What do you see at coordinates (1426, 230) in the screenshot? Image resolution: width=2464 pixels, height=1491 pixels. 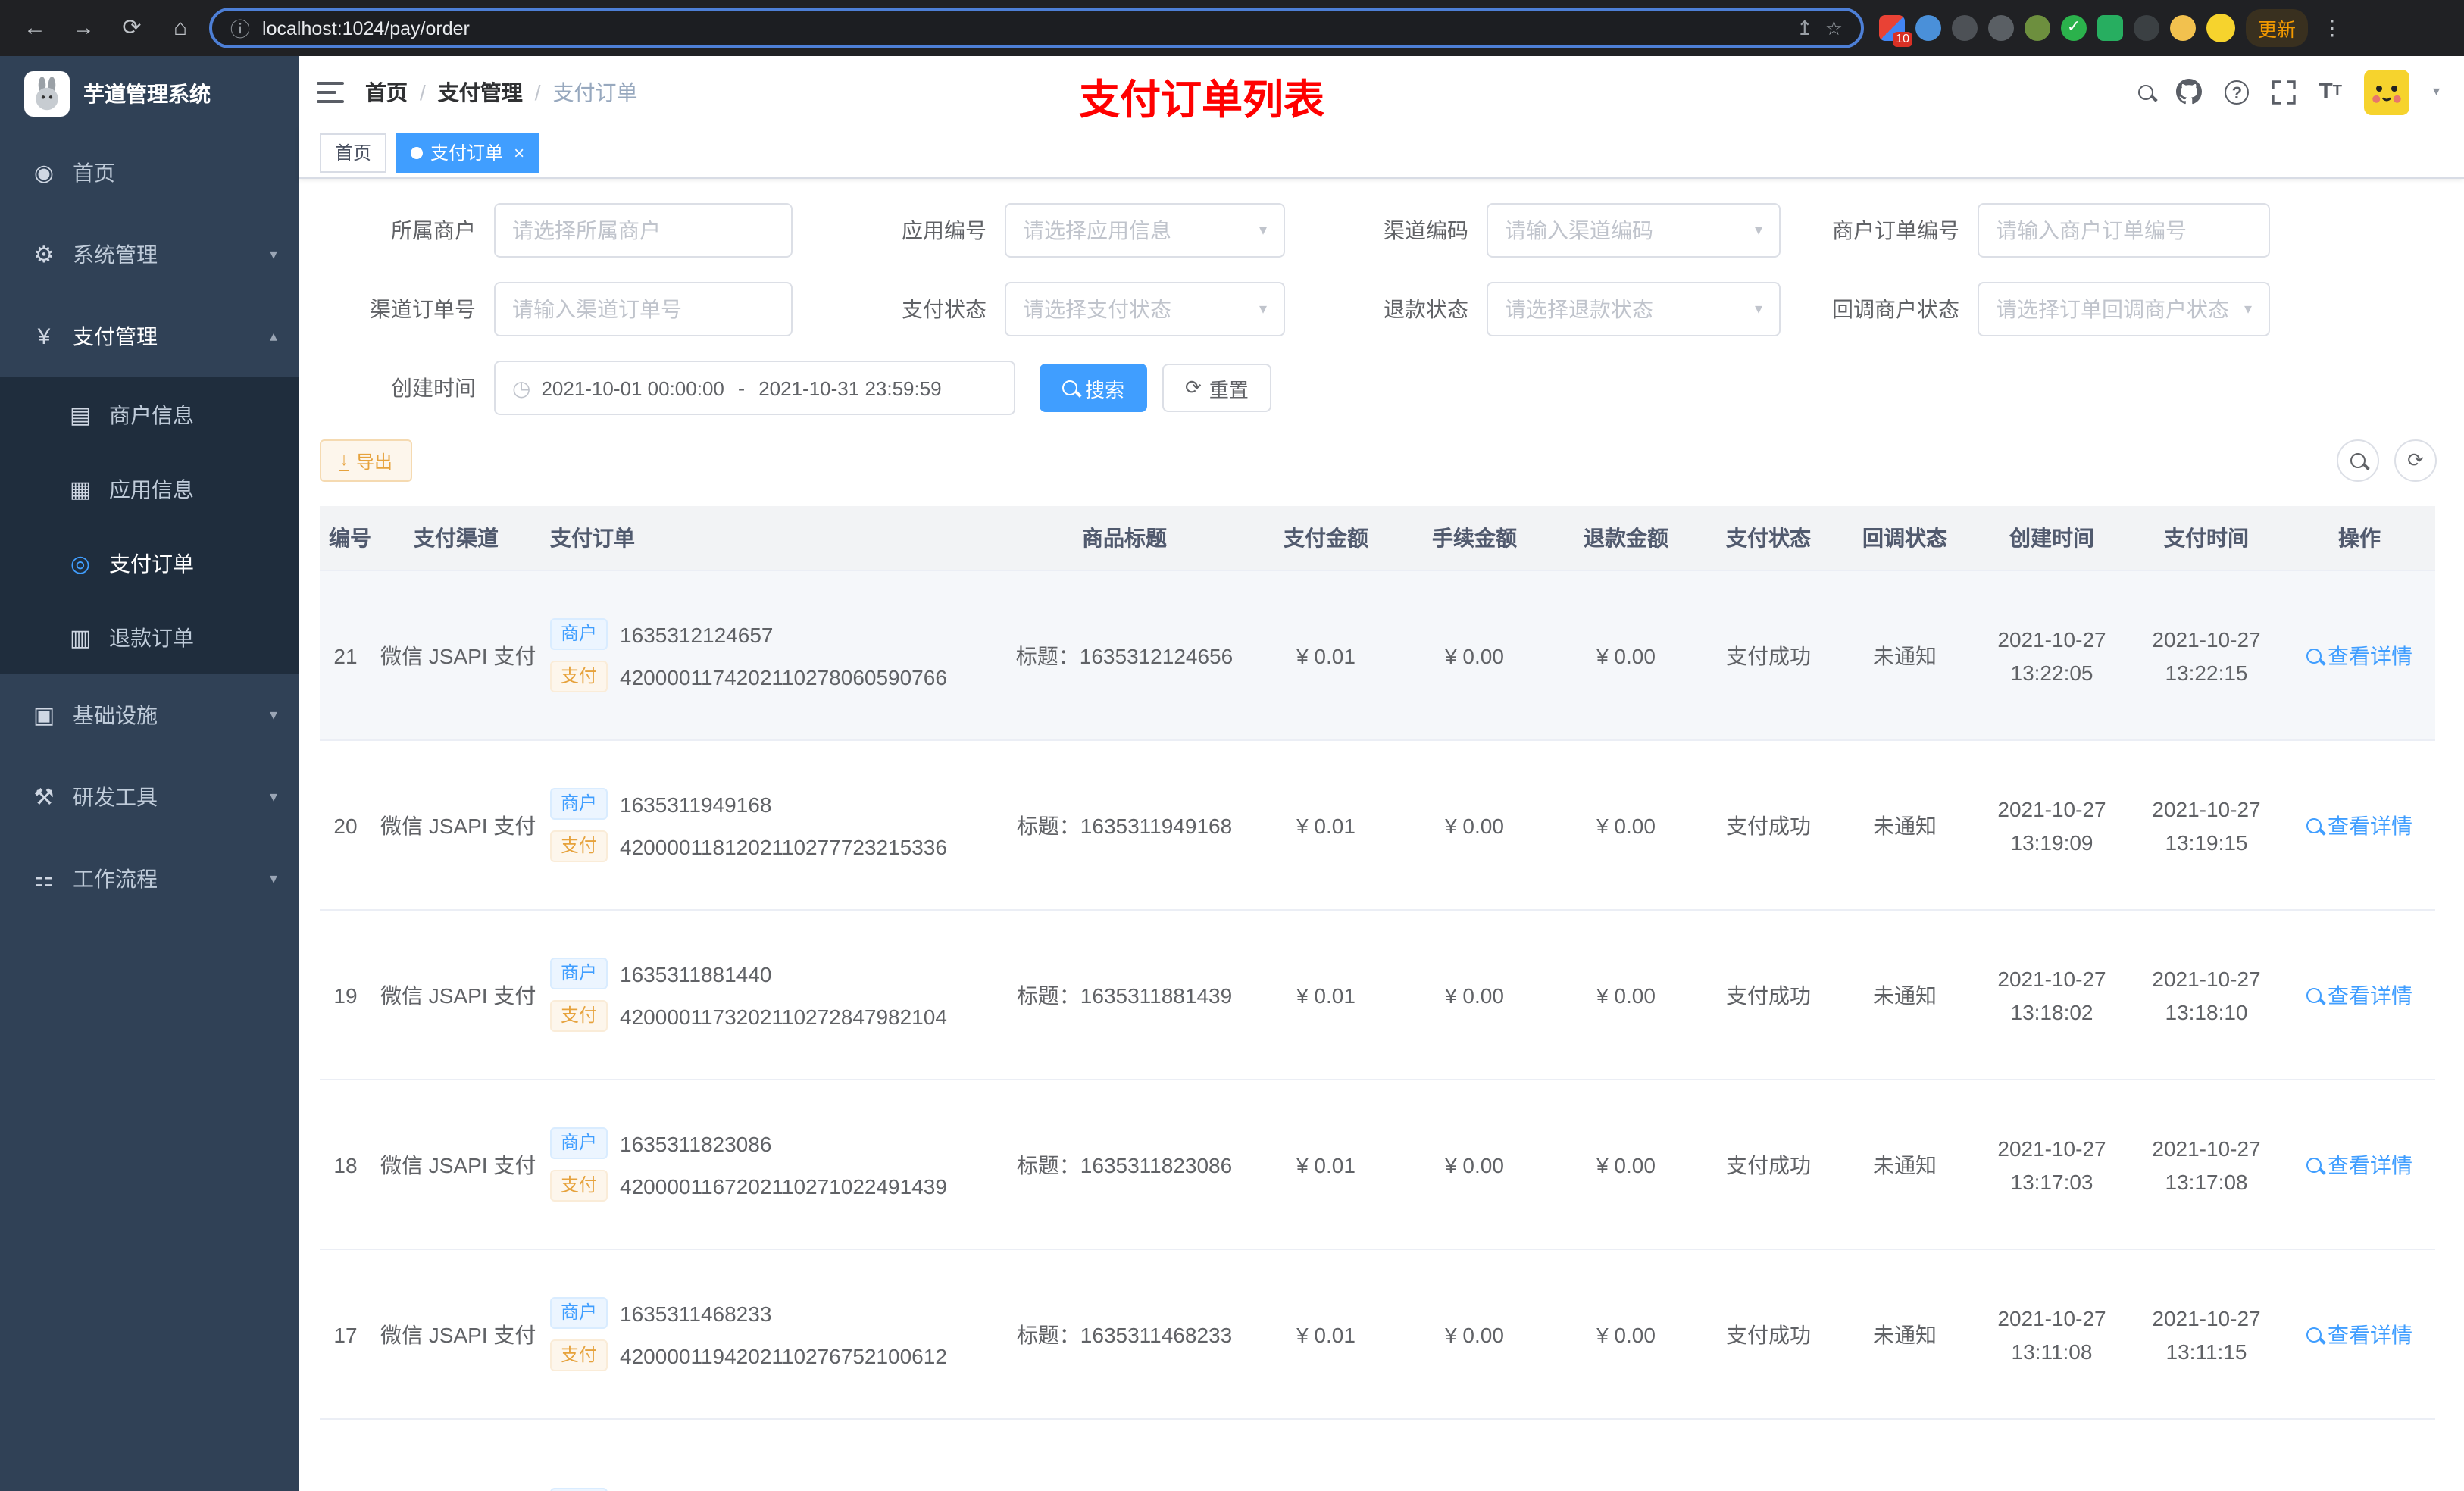 I see `filter-label: 渠道编码` at bounding box center [1426, 230].